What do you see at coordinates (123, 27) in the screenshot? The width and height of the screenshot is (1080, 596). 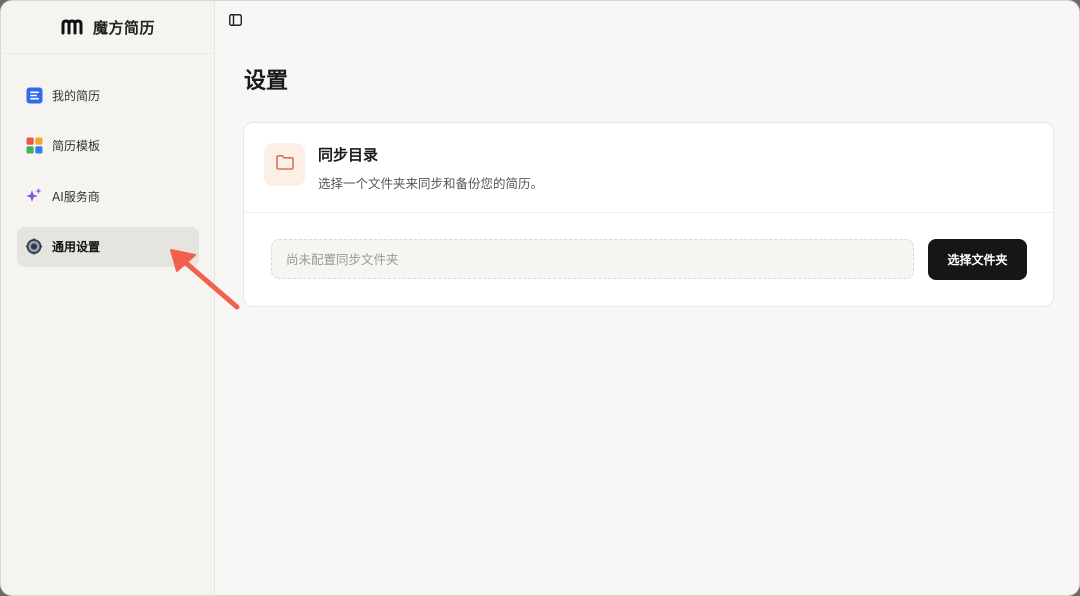 I see `brand-name: 魔方简历` at bounding box center [123, 27].